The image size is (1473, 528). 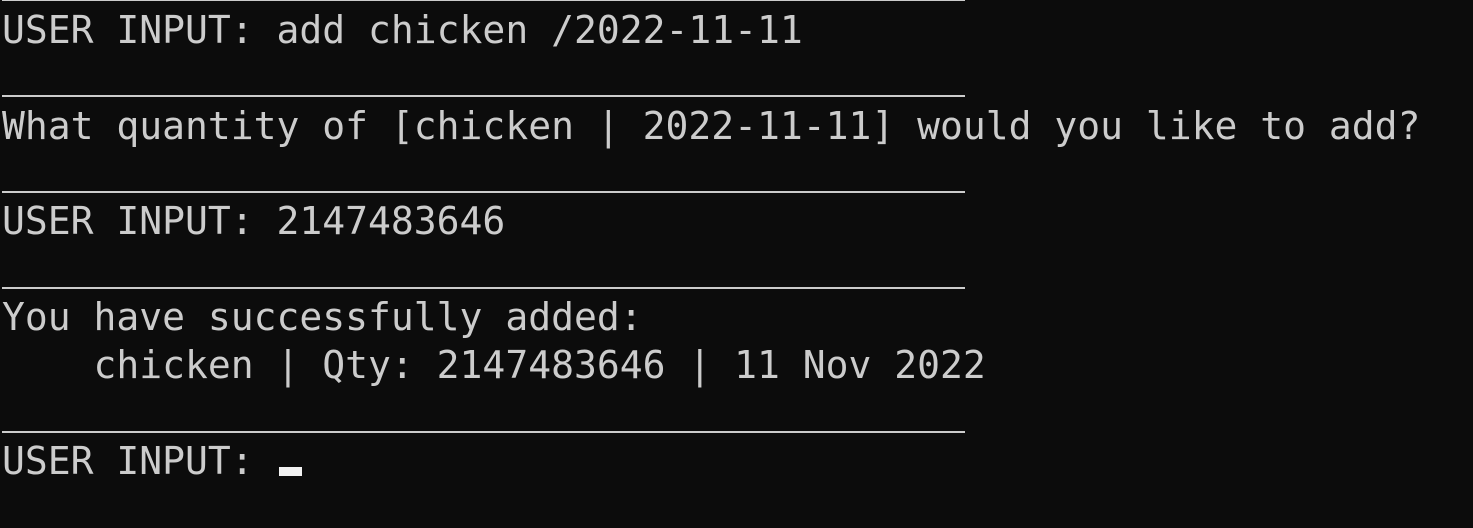 I want to click on added-item-line: chicken | Qty: 2147483646 | 11 Nov 2022, so click(x=494, y=365).